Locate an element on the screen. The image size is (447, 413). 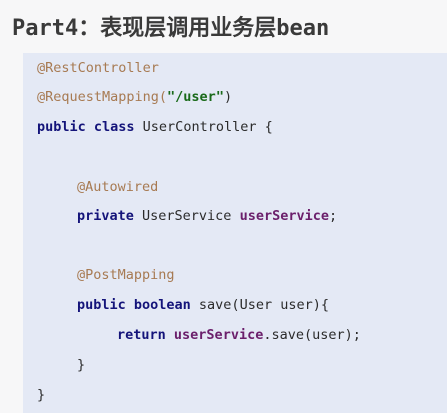
field-user-service-ref: userService is located at coordinates (218, 335).